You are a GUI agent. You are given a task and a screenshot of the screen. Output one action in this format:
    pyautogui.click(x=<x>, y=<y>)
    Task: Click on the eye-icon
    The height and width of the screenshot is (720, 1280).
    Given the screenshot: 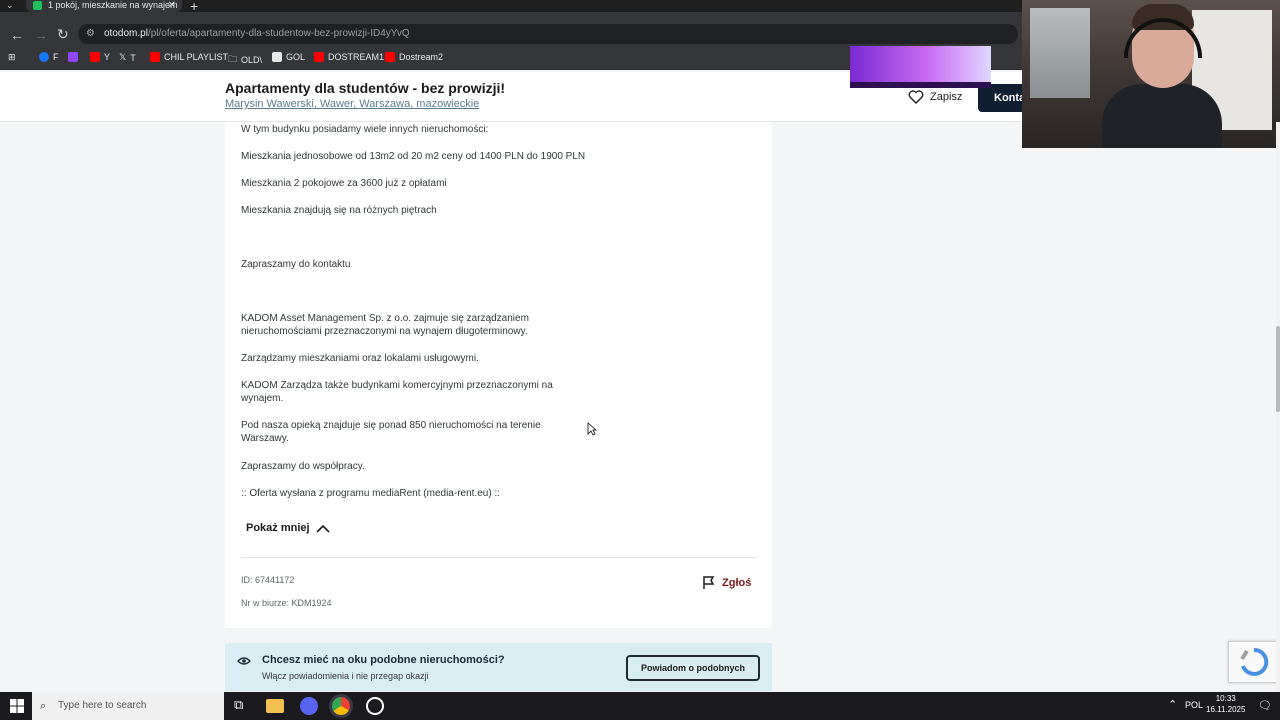 What is the action you would take?
    pyautogui.click(x=244, y=661)
    